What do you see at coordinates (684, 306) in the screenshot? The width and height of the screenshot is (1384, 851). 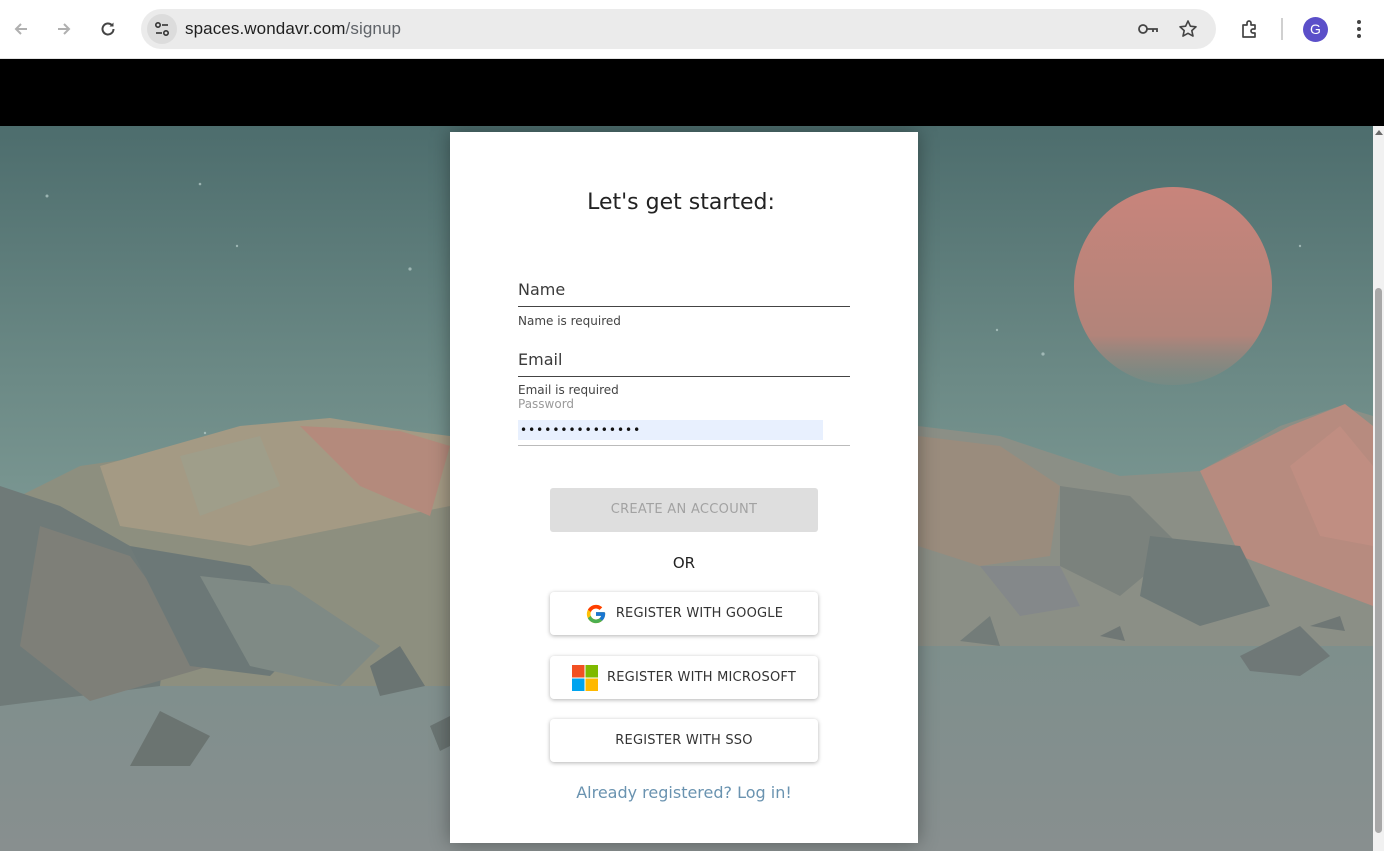 I see `name-field-underline` at bounding box center [684, 306].